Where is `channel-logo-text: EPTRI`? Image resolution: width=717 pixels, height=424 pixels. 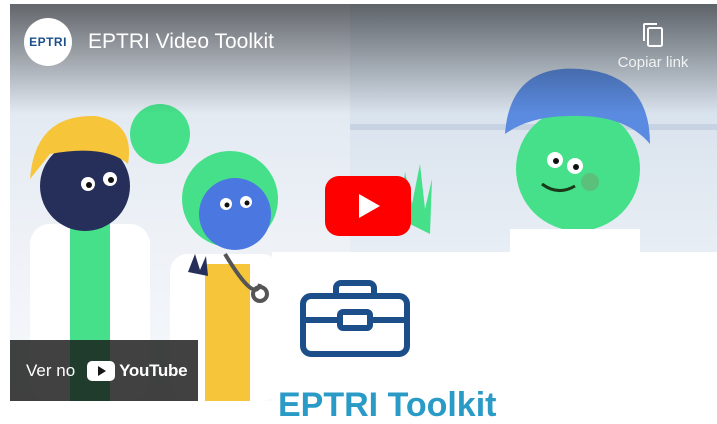
channel-logo-text: EPTRI is located at coordinates (48, 42).